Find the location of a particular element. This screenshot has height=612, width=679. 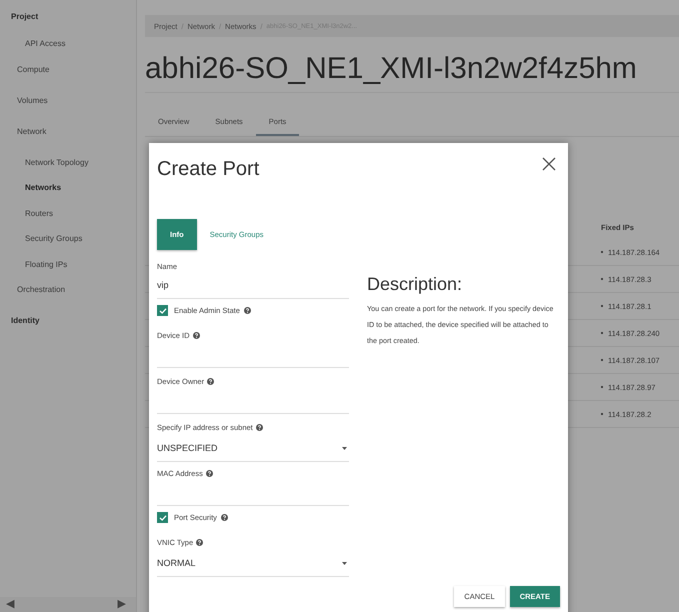

scroll-right-button: ▶ is located at coordinates (122, 604).